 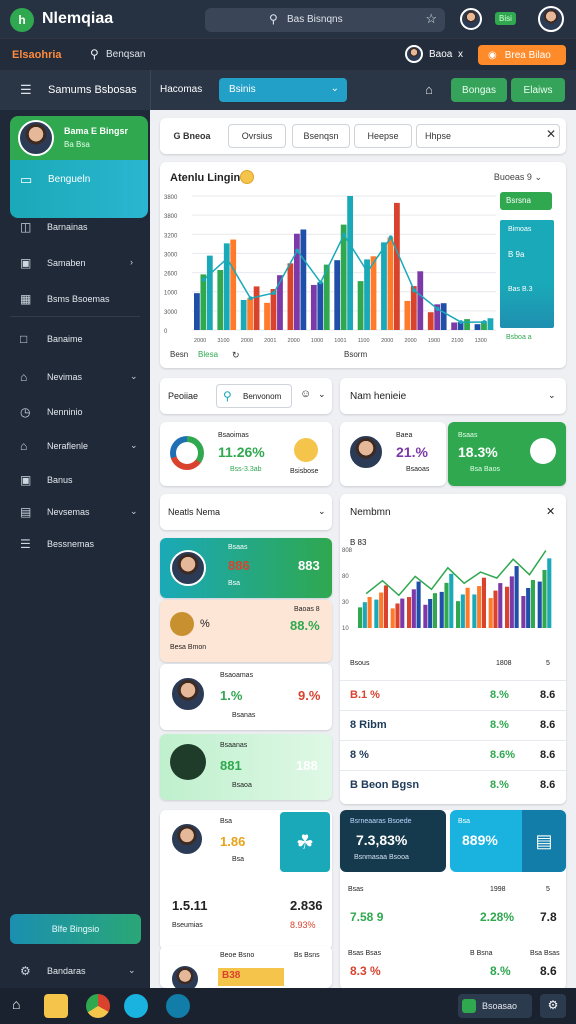 What do you see at coordinates (498, 889) in the screenshot?
I see `br-row1-c2: 1998` at bounding box center [498, 889].